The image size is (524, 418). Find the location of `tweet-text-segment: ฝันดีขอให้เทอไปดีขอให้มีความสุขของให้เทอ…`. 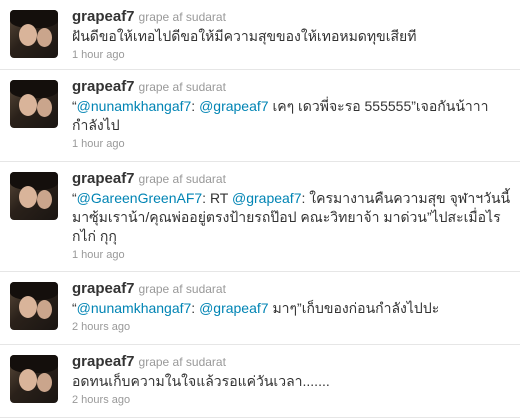

tweet-text-segment: ฝันดีขอให้เทอไปดีขอให้มีความสุขของให้เทอ… is located at coordinates (244, 36).